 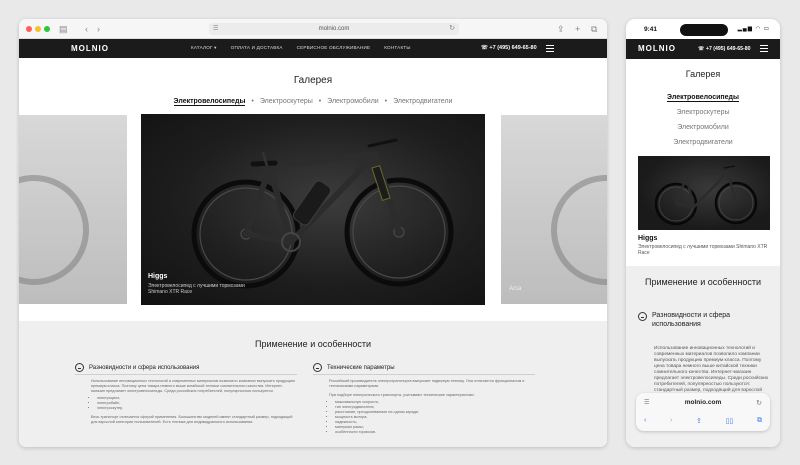 I want to click on minimize-window-button, so click(x=38, y=29).